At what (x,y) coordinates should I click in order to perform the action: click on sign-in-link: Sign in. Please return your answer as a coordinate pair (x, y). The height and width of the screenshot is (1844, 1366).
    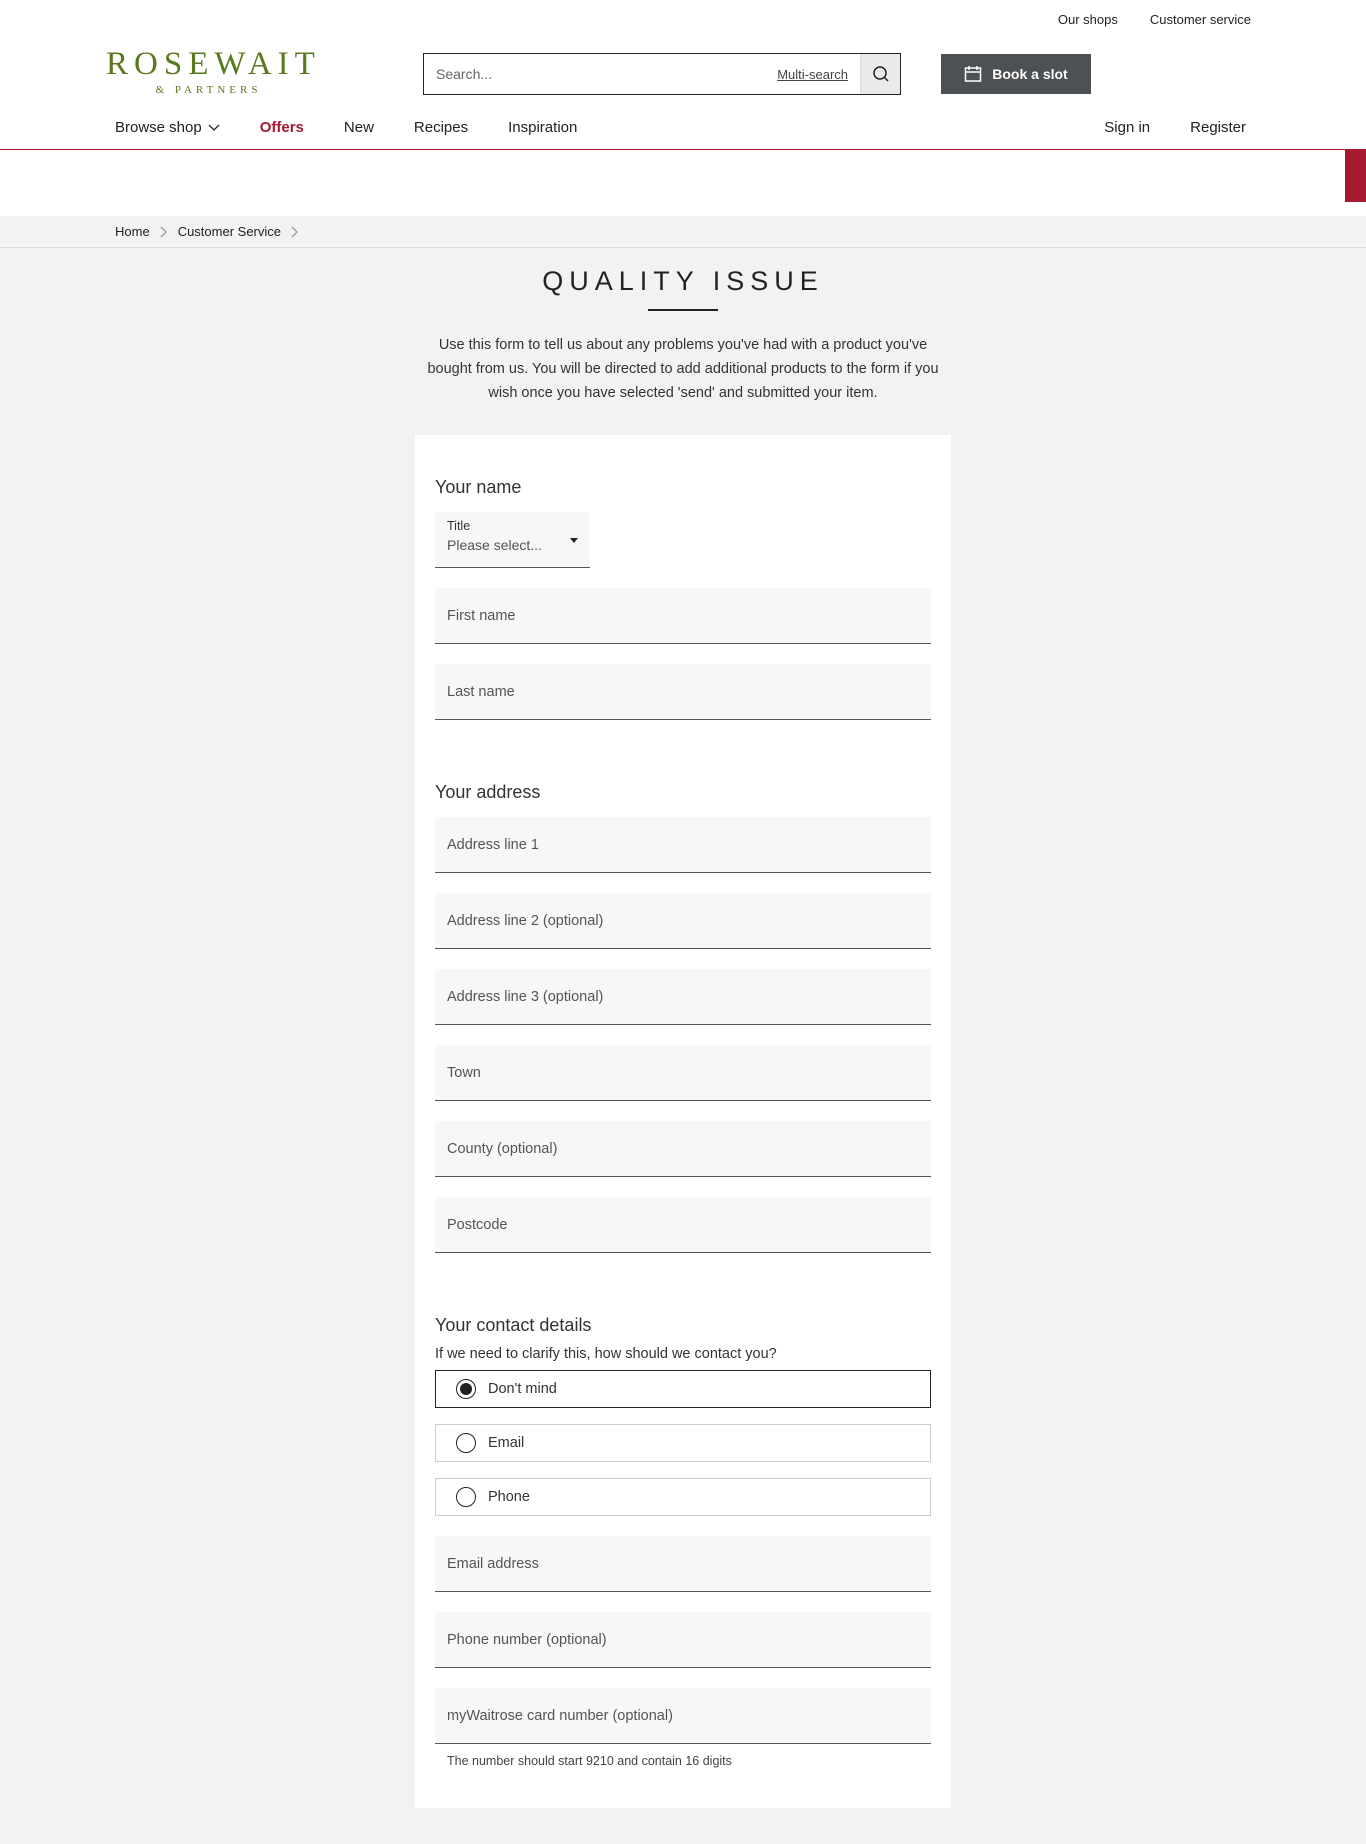
    Looking at the image, I should click on (1127, 127).